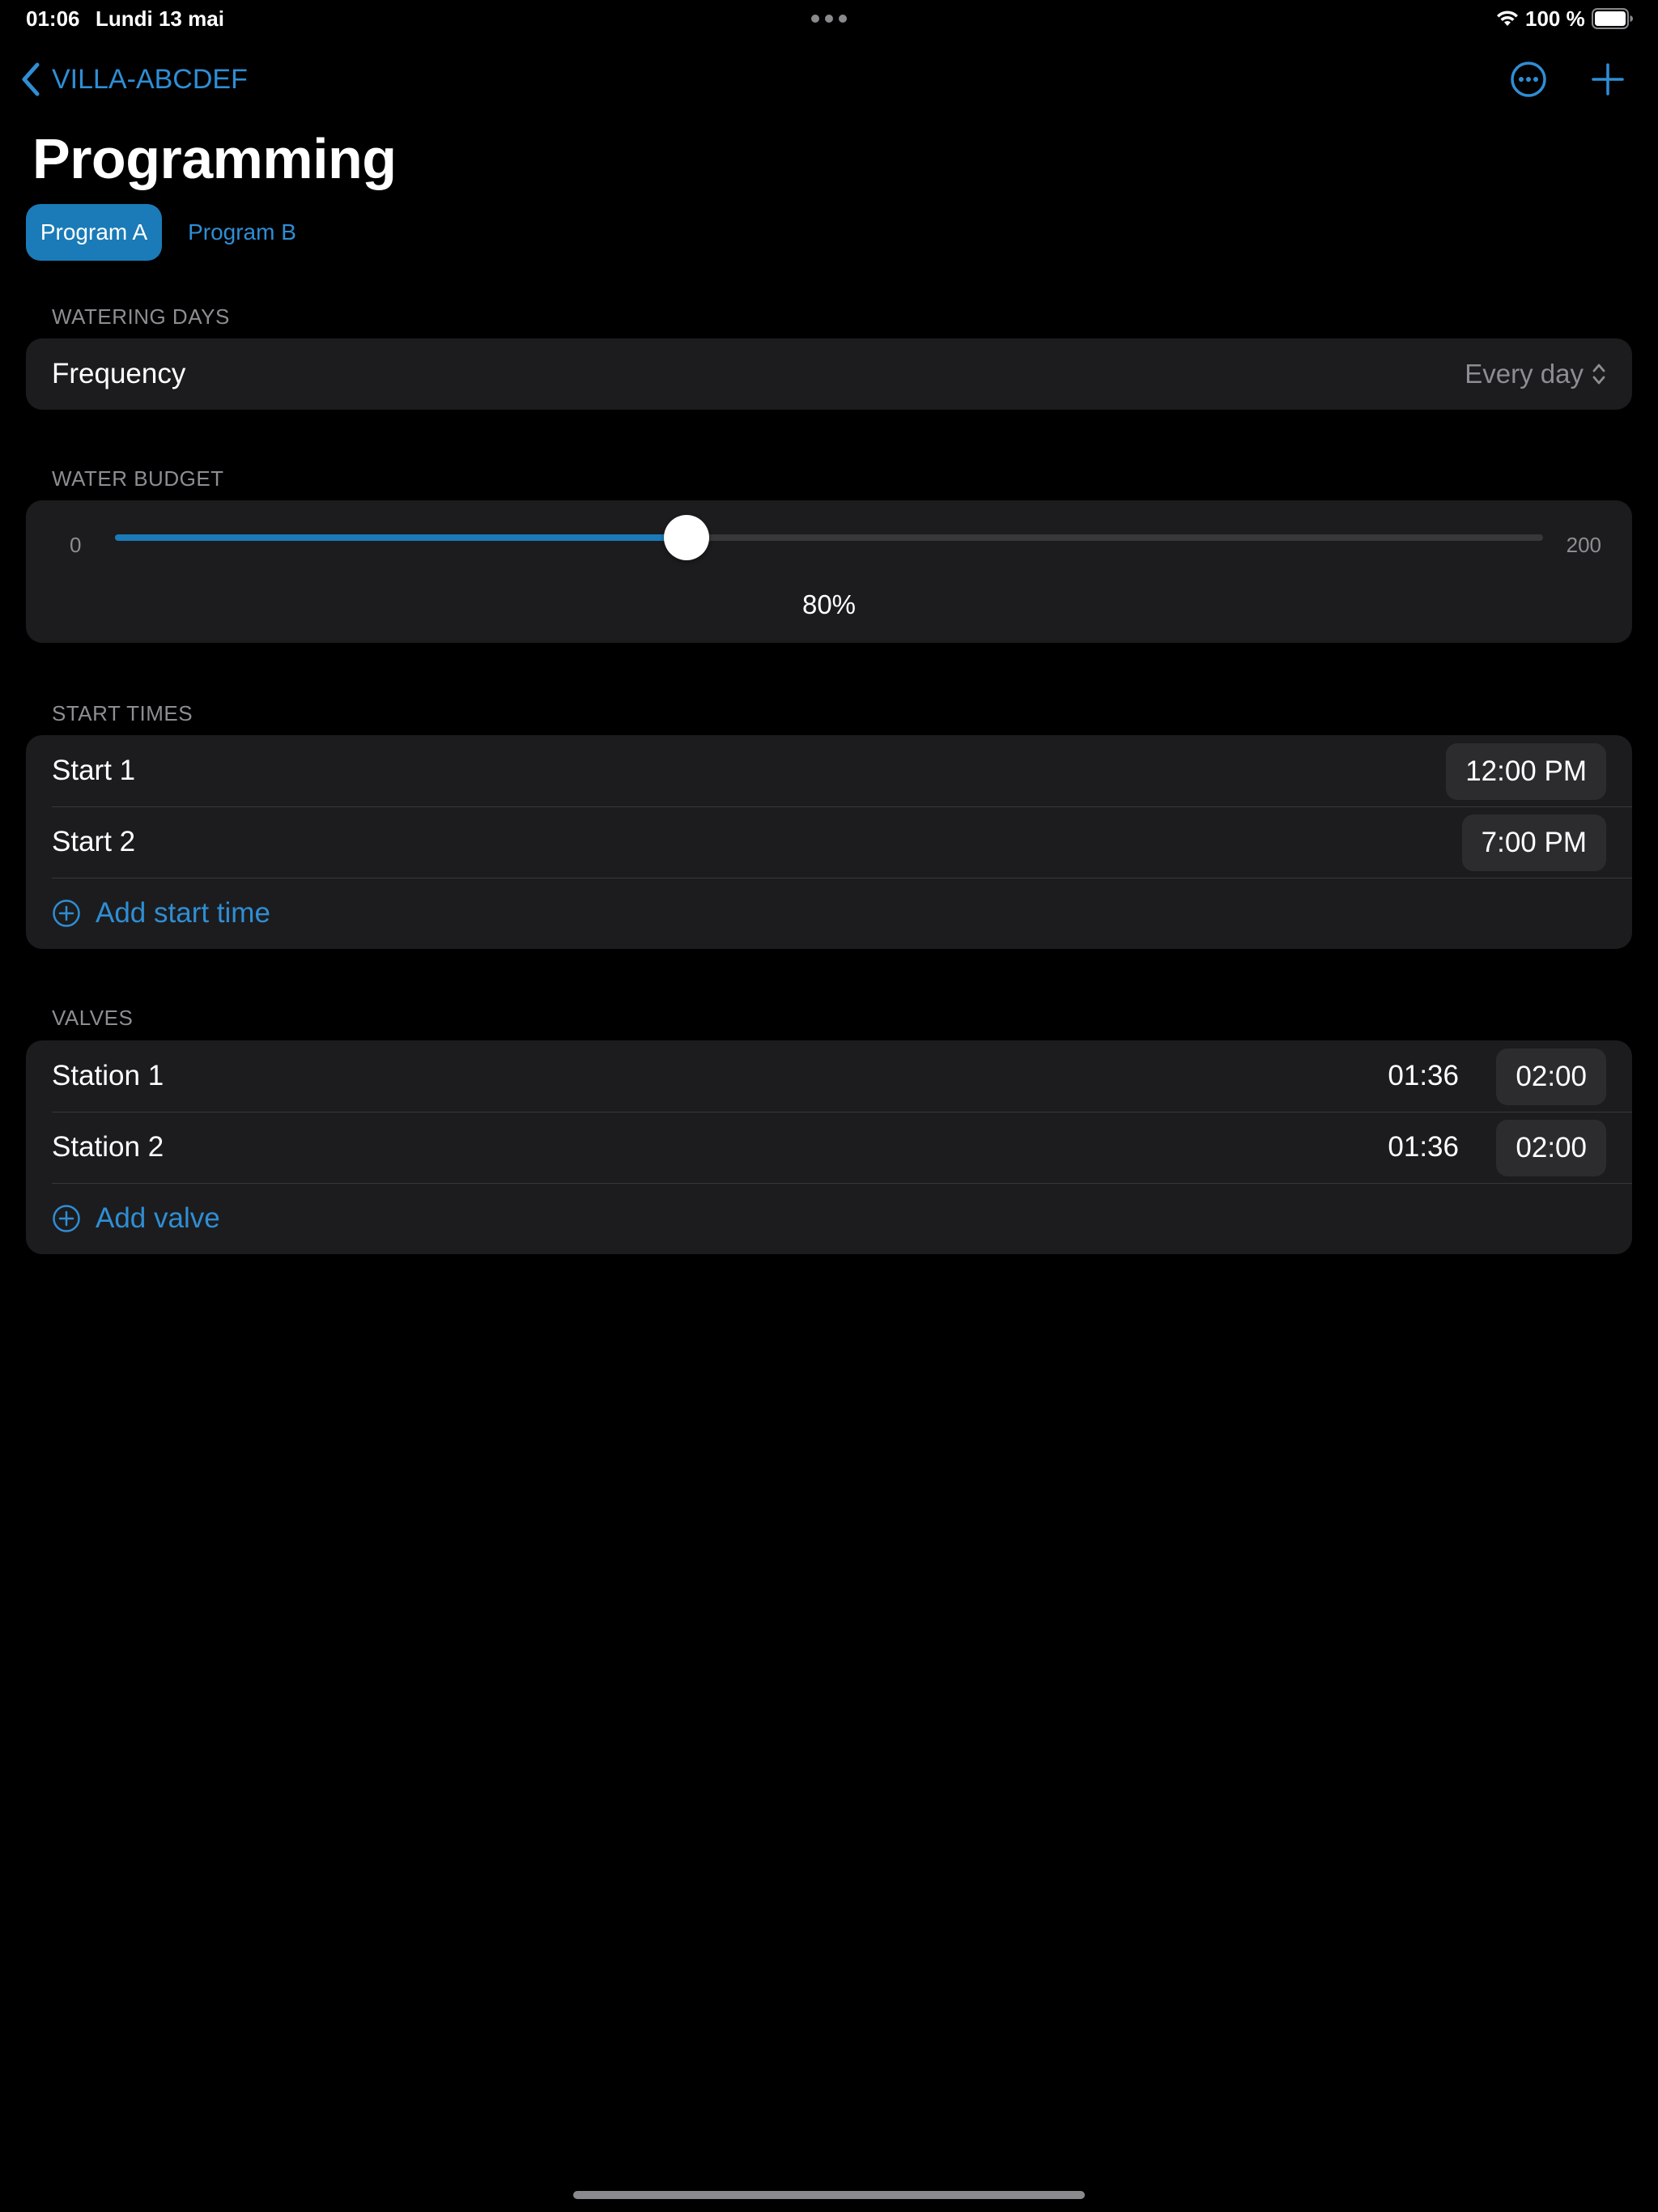  I want to click on watering-days-card: Frequency Every day, so click(829, 374).